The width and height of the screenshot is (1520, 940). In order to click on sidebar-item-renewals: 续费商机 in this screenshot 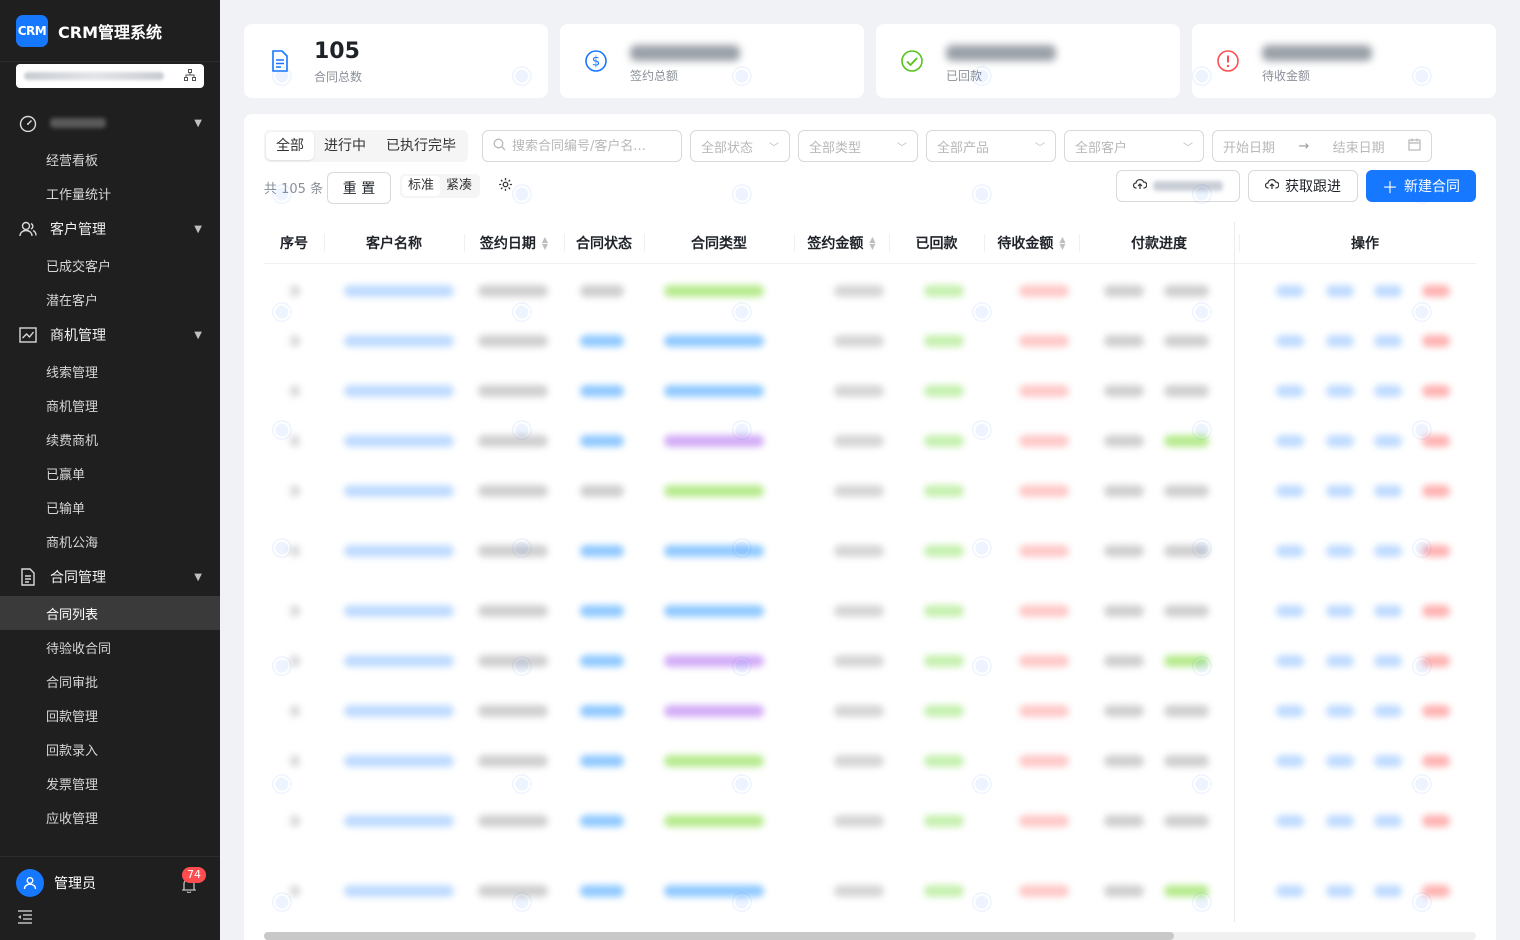, I will do `click(110, 439)`.